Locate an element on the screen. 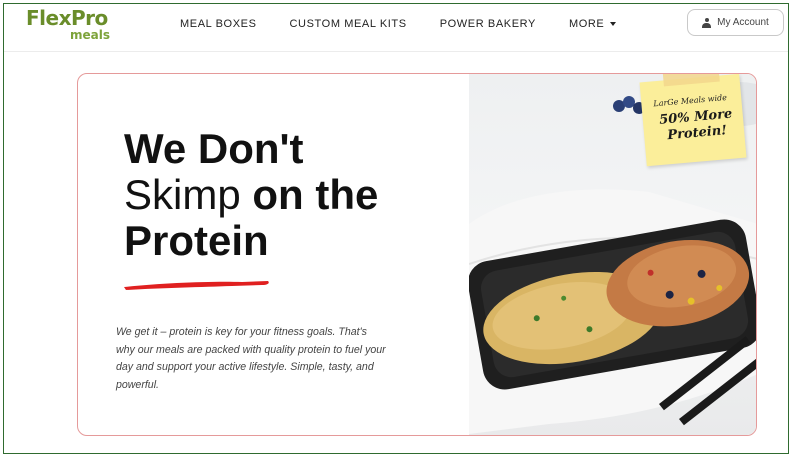 This screenshot has height=457, width=792. flexpro-logo: FlexPro meals is located at coordinates (71, 25).